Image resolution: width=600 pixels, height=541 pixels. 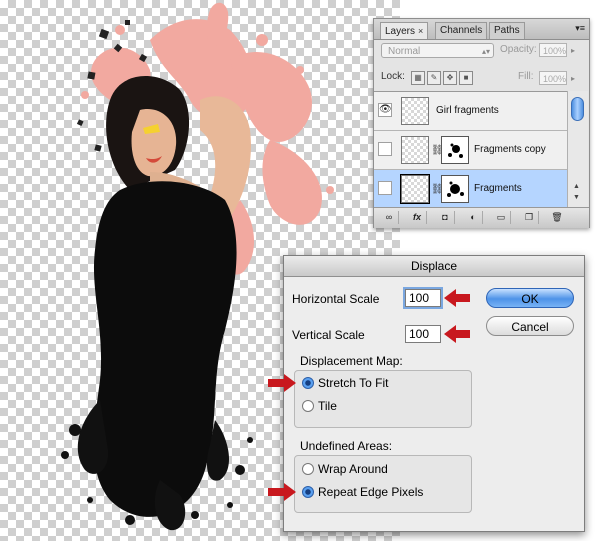 What do you see at coordinates (336, 299) in the screenshot?
I see `horizontal-scale-label: Horizontal Scale` at bounding box center [336, 299].